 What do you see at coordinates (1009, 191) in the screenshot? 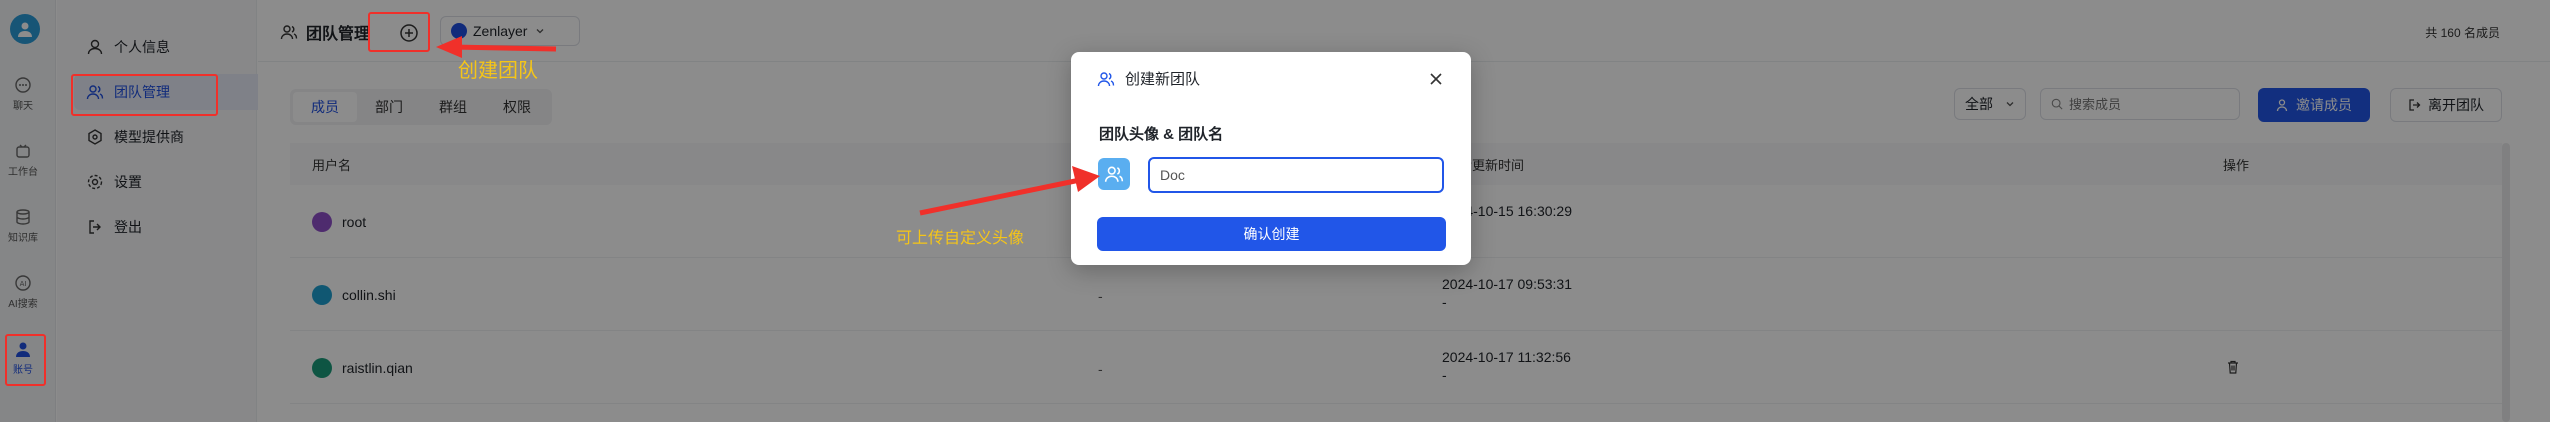
I see `arrow-to-avatar` at bounding box center [1009, 191].